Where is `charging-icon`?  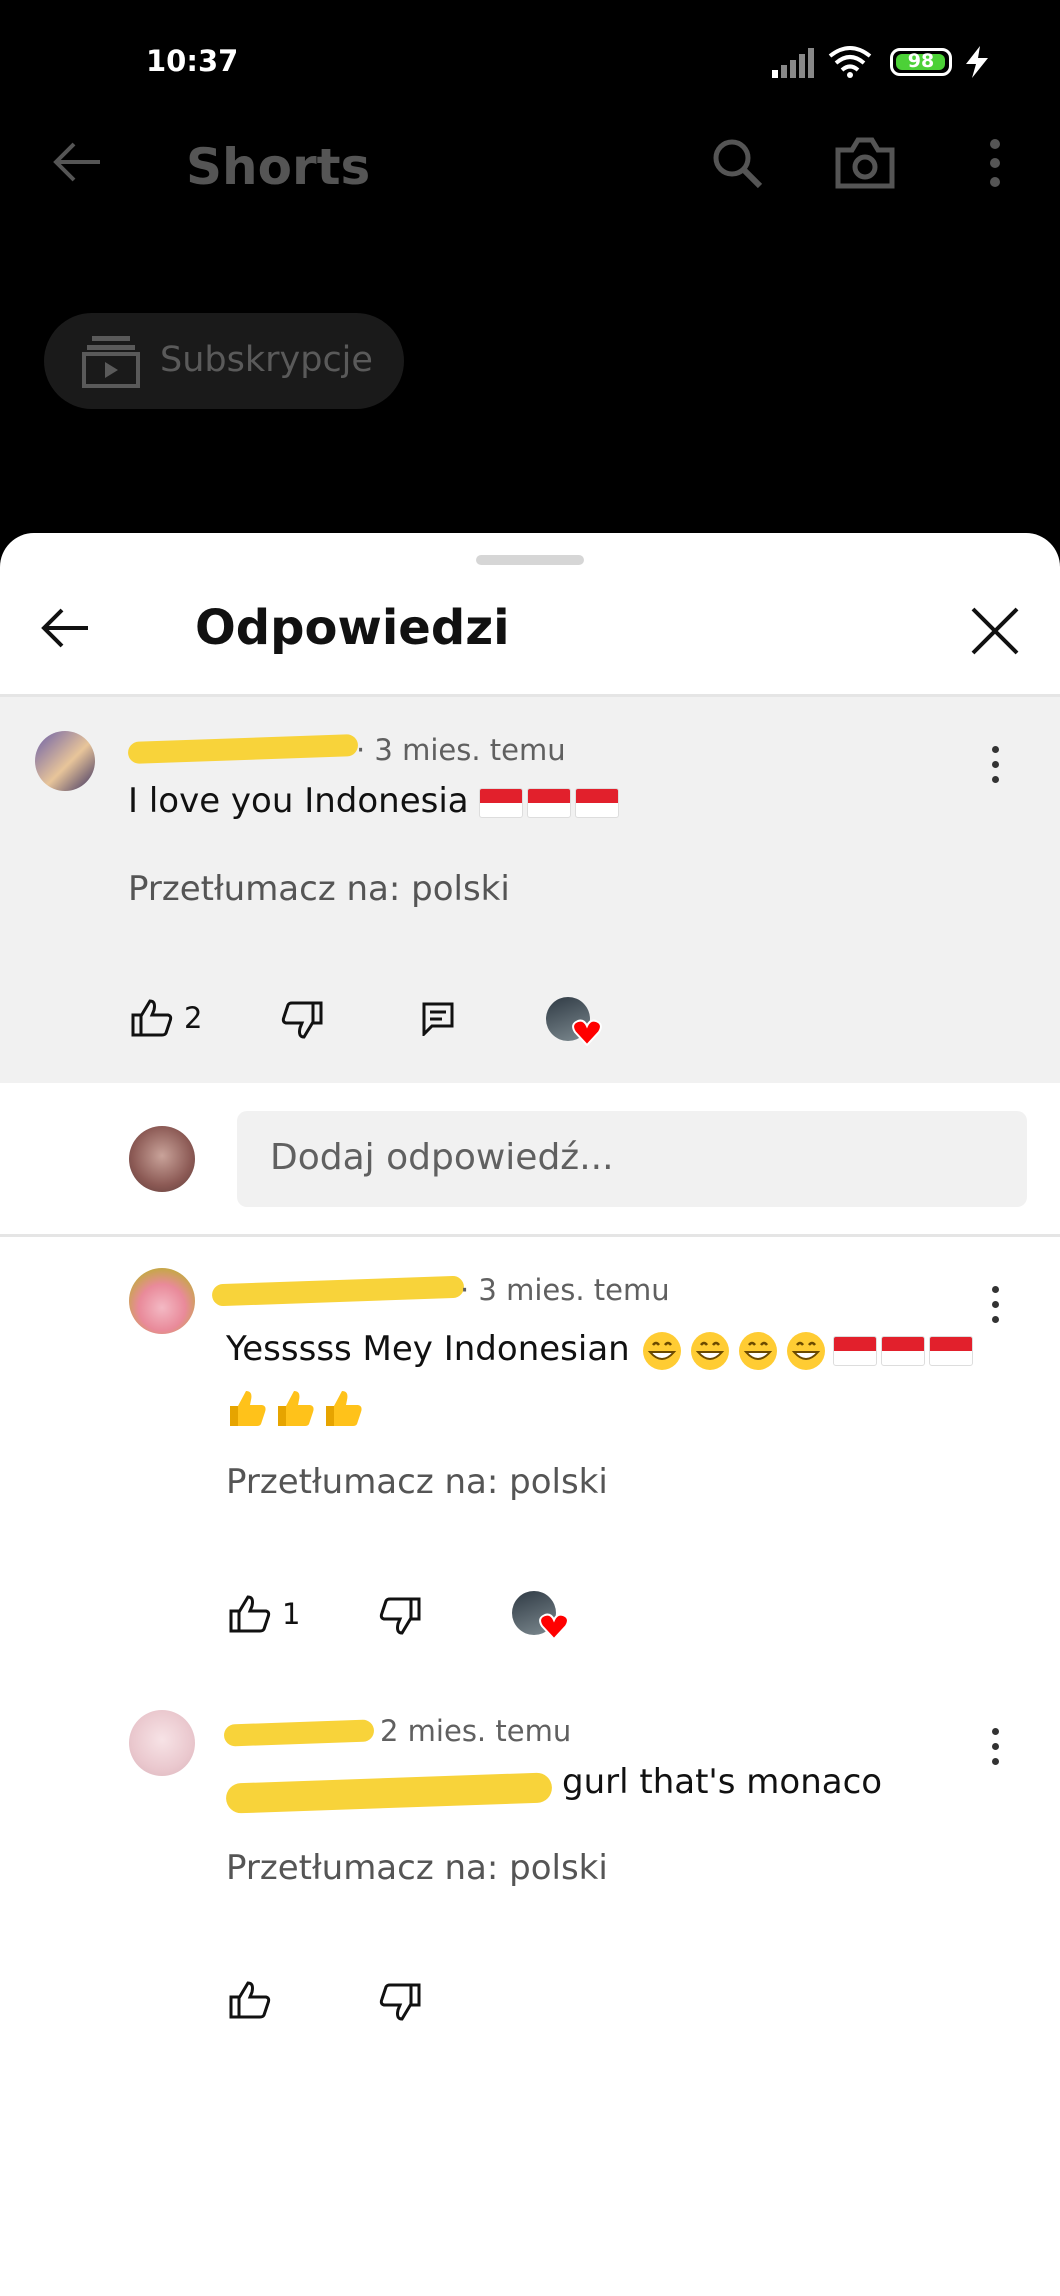
charging-icon is located at coordinates (977, 62).